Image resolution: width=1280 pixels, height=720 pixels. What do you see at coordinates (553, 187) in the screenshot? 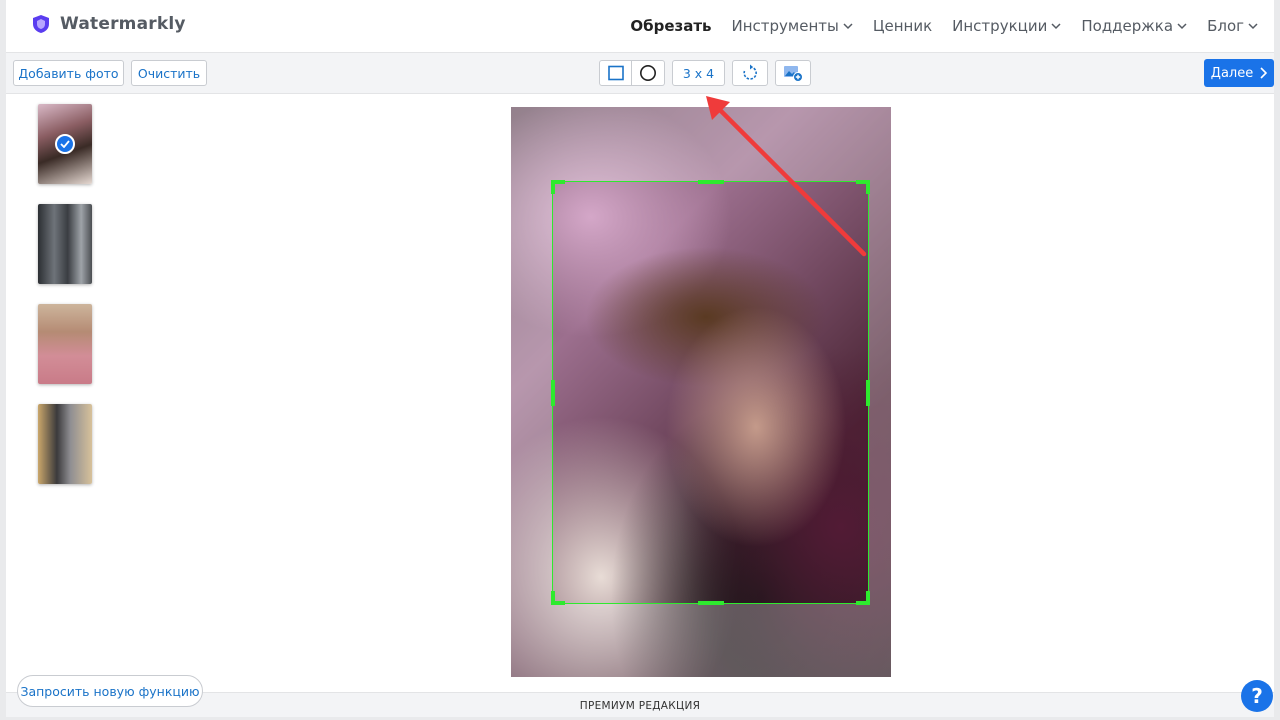
I see `crop-handle-top-left` at bounding box center [553, 187].